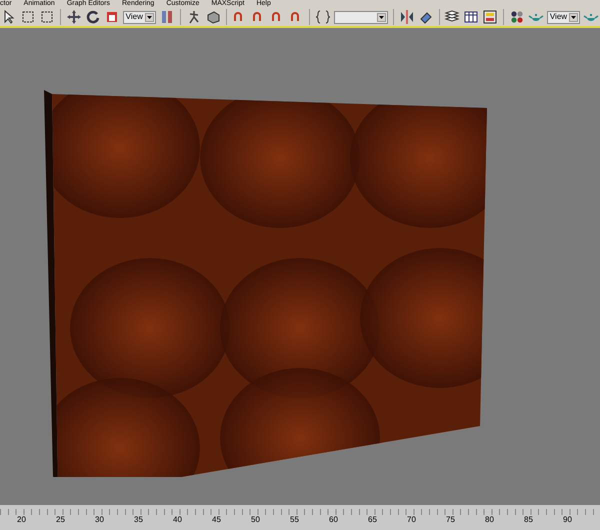 The width and height of the screenshot is (600, 530). Describe the element at coordinates (567, 520) in the screenshot. I see `ruler-label: 90` at that location.